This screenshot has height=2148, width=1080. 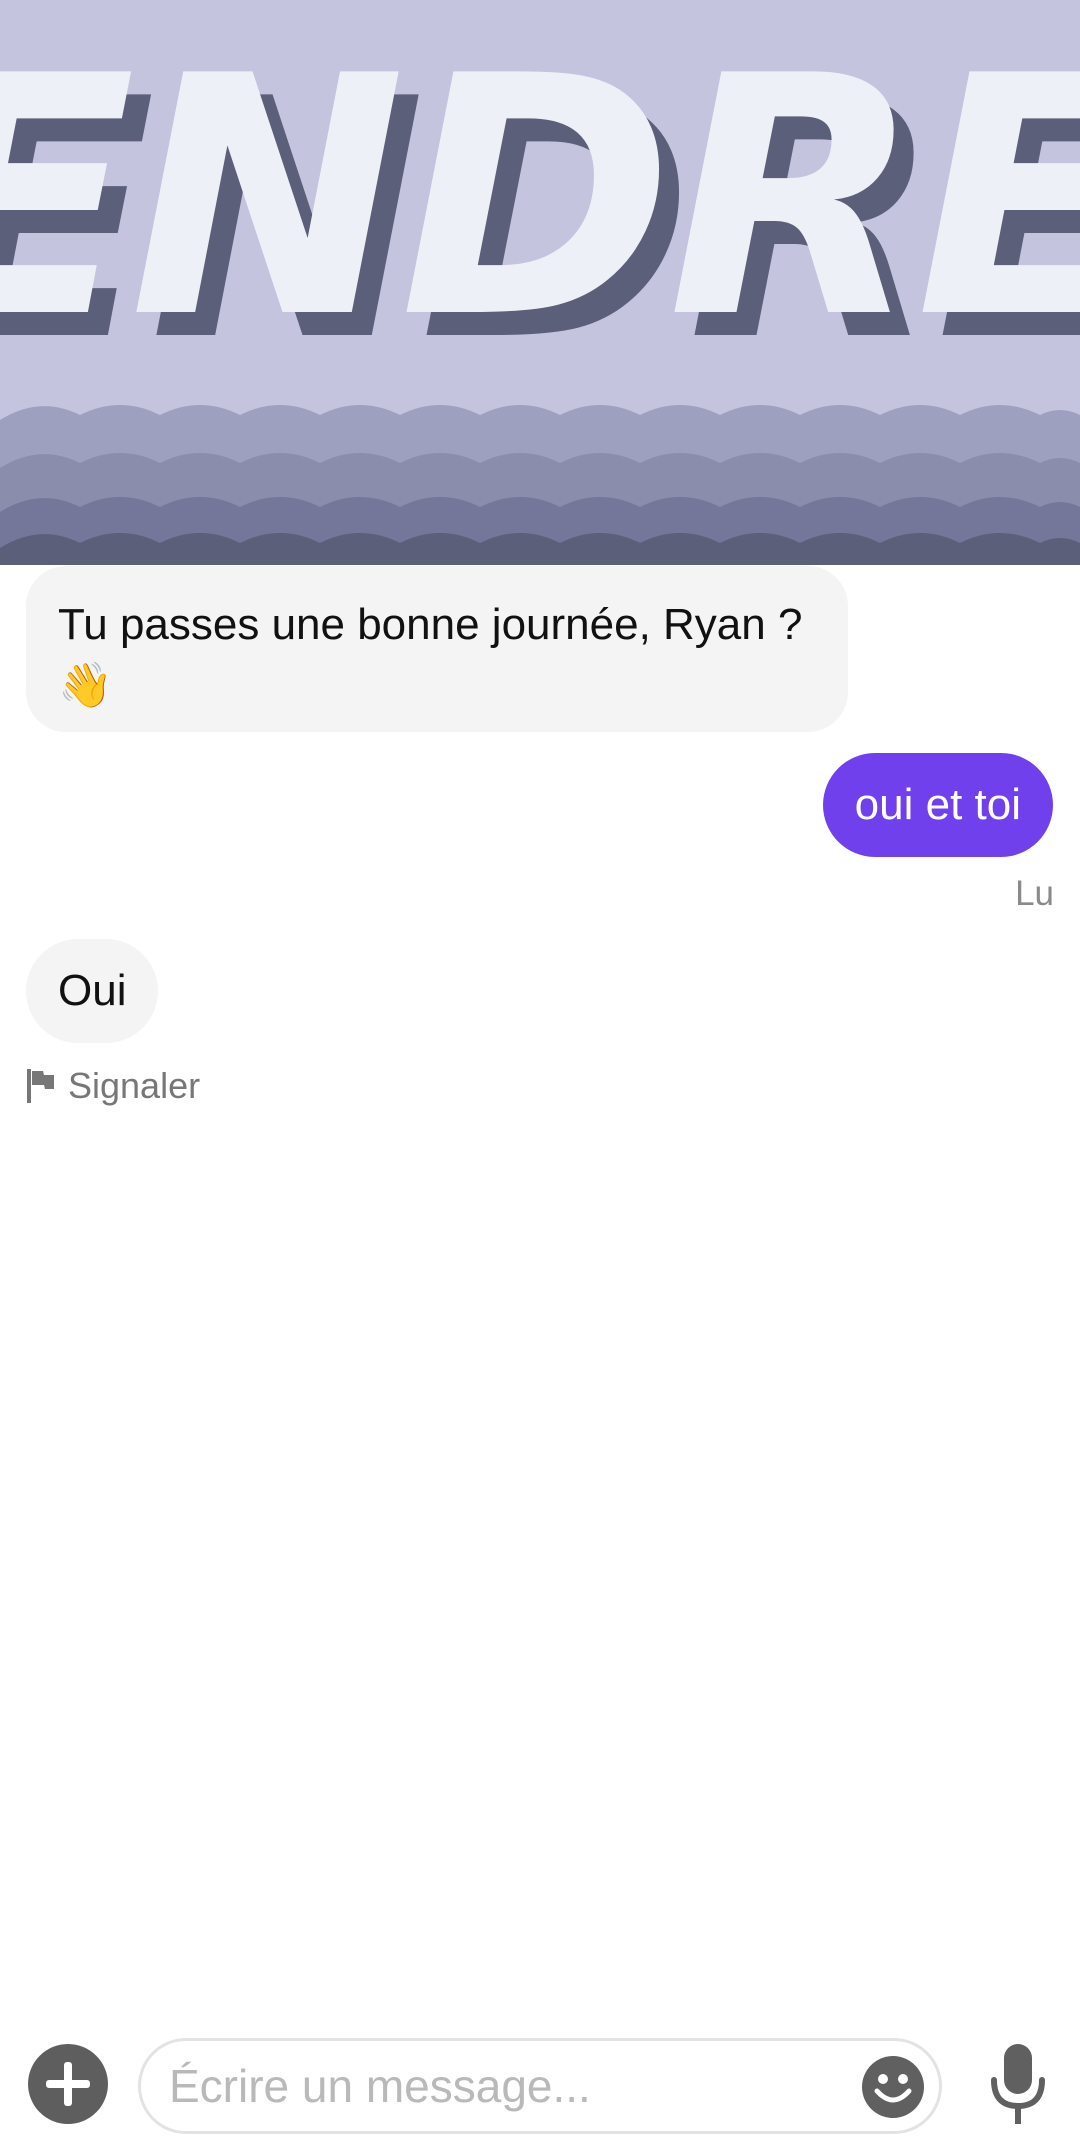 I want to click on smiley-icon, so click(x=893, y=2087).